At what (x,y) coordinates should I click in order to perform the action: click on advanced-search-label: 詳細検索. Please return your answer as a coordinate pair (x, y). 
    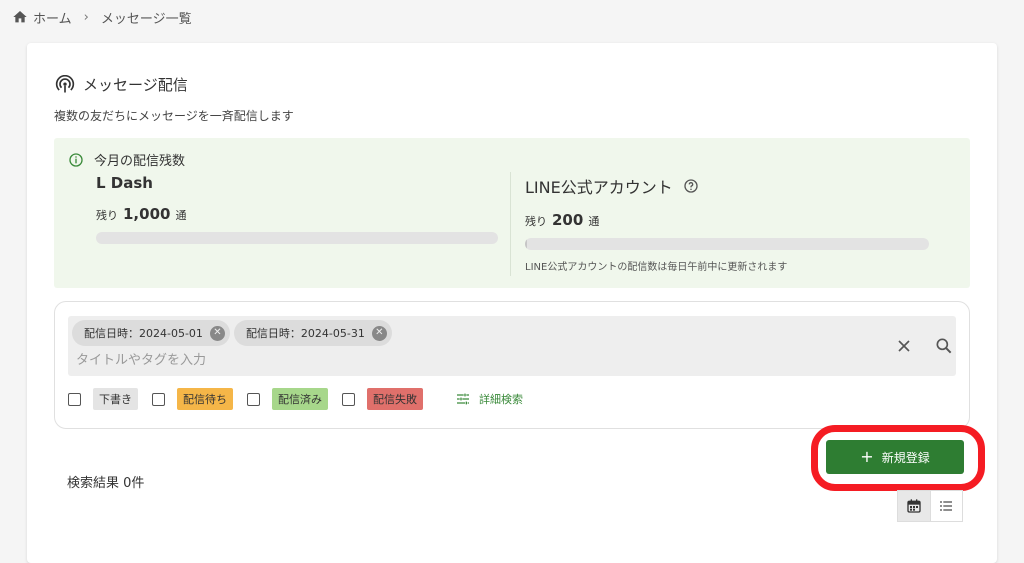
    Looking at the image, I should click on (501, 399).